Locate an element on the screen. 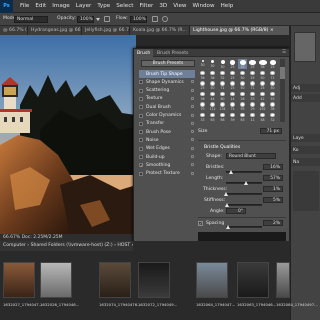 This screenshot has height=320, width=320. brush-option-row: Dual Brush is located at coordinates (167, 107).